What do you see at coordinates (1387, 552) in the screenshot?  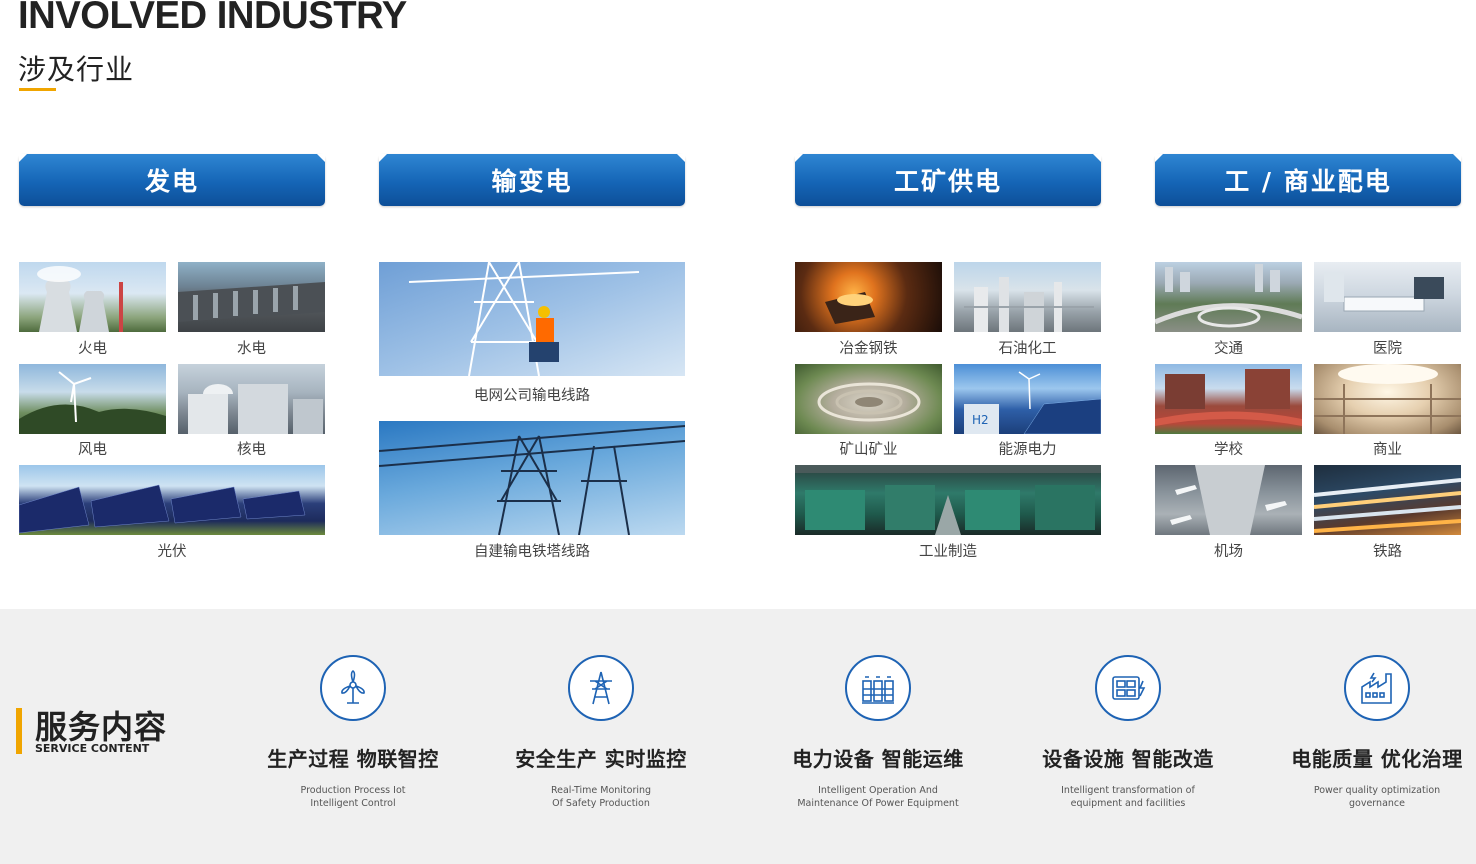 I see `caption-railway: 铁路` at bounding box center [1387, 552].